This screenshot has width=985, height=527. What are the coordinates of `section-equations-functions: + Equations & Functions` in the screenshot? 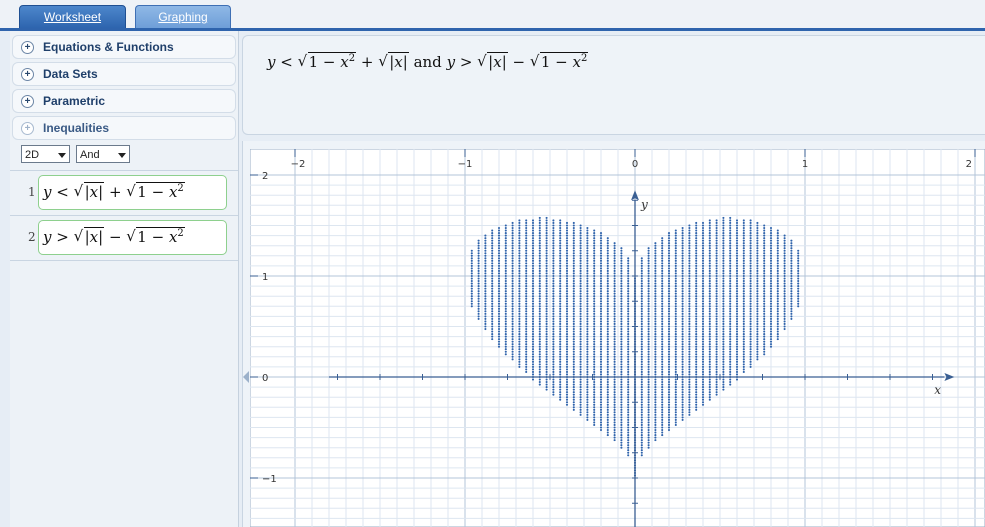 It's located at (124, 47).